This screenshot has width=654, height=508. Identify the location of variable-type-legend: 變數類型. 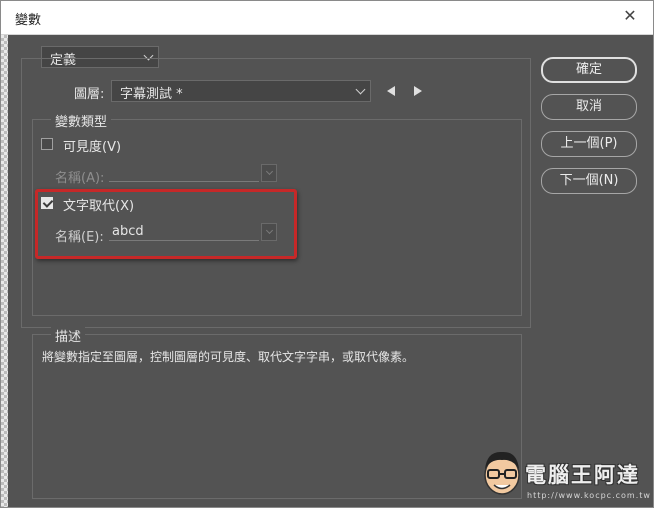
(81, 120).